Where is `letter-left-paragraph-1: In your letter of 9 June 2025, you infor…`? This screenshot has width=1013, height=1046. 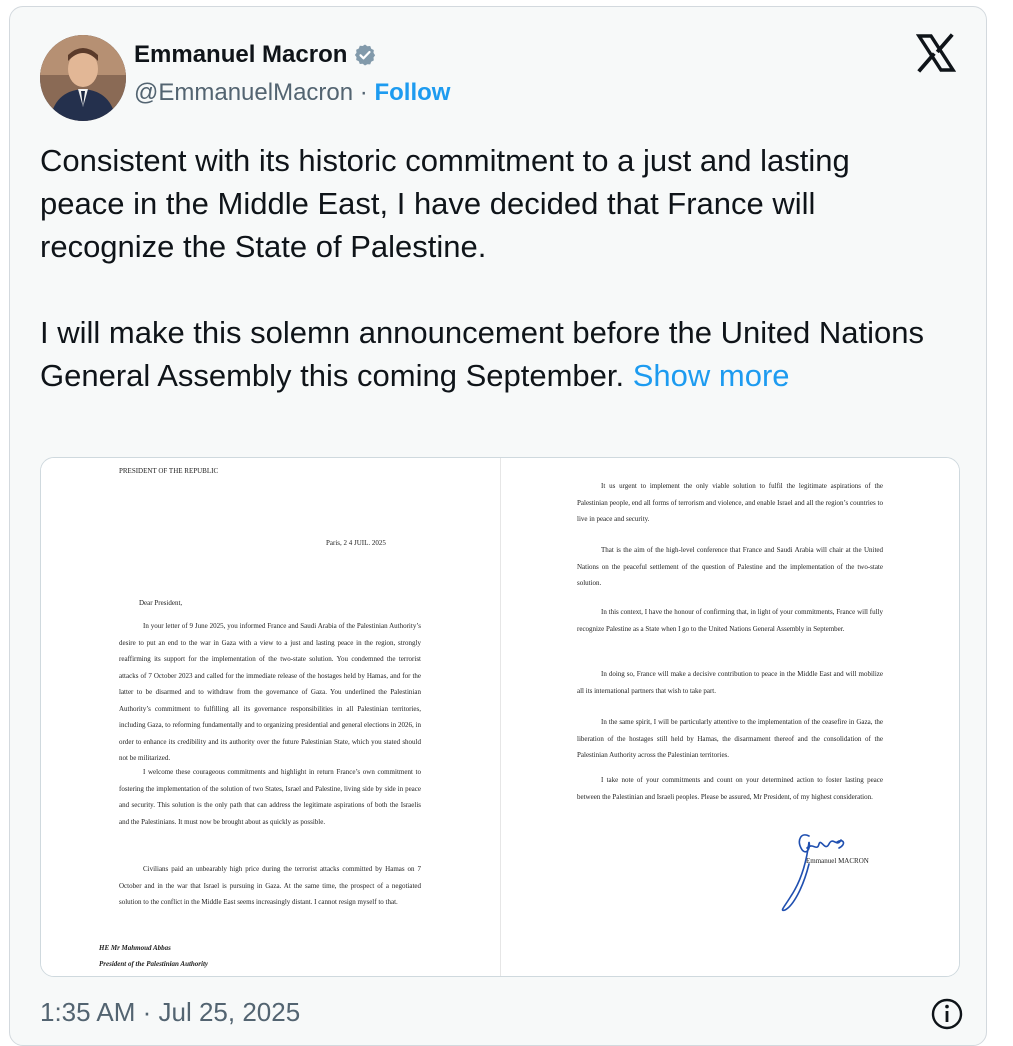
letter-left-paragraph-1: In your letter of 9 June 2025, you infor… is located at coordinates (270, 692).